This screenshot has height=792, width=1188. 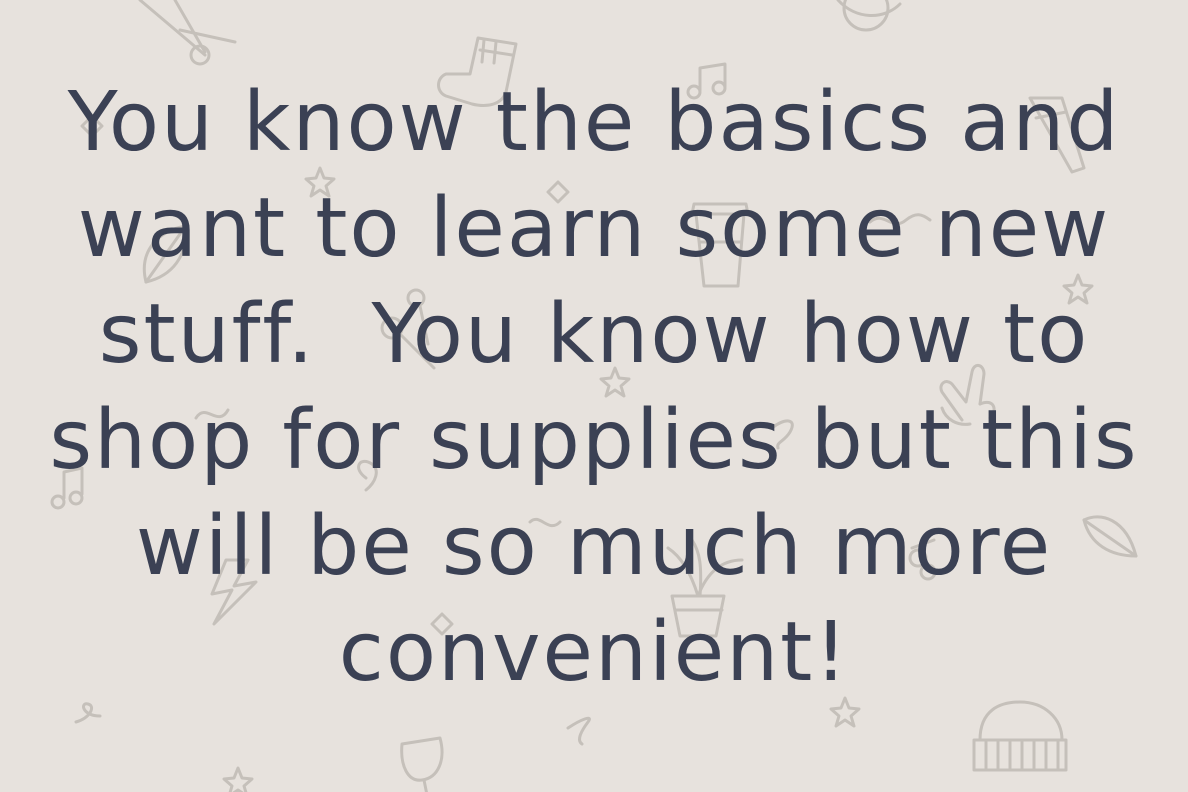 What do you see at coordinates (594, 652) in the screenshot?
I see `message-line: convenient!` at bounding box center [594, 652].